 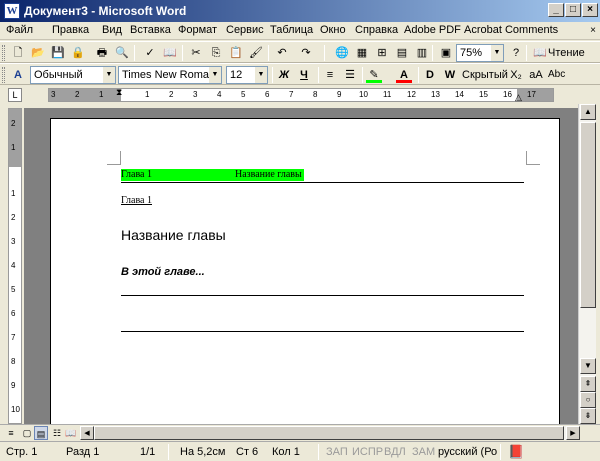 What do you see at coordinates (38, 53) in the screenshot?
I see `open-icon: 📂` at bounding box center [38, 53].